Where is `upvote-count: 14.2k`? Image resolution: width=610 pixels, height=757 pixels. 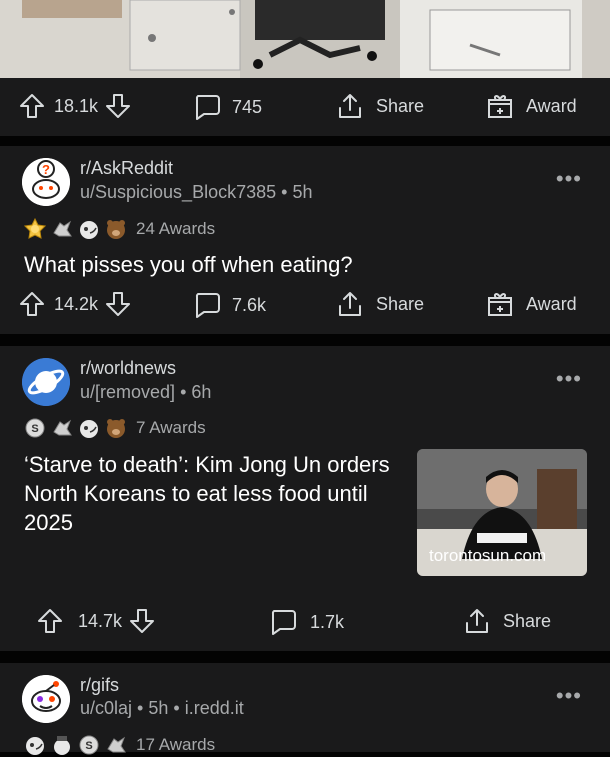 upvote-count: 14.2k is located at coordinates (76, 303).